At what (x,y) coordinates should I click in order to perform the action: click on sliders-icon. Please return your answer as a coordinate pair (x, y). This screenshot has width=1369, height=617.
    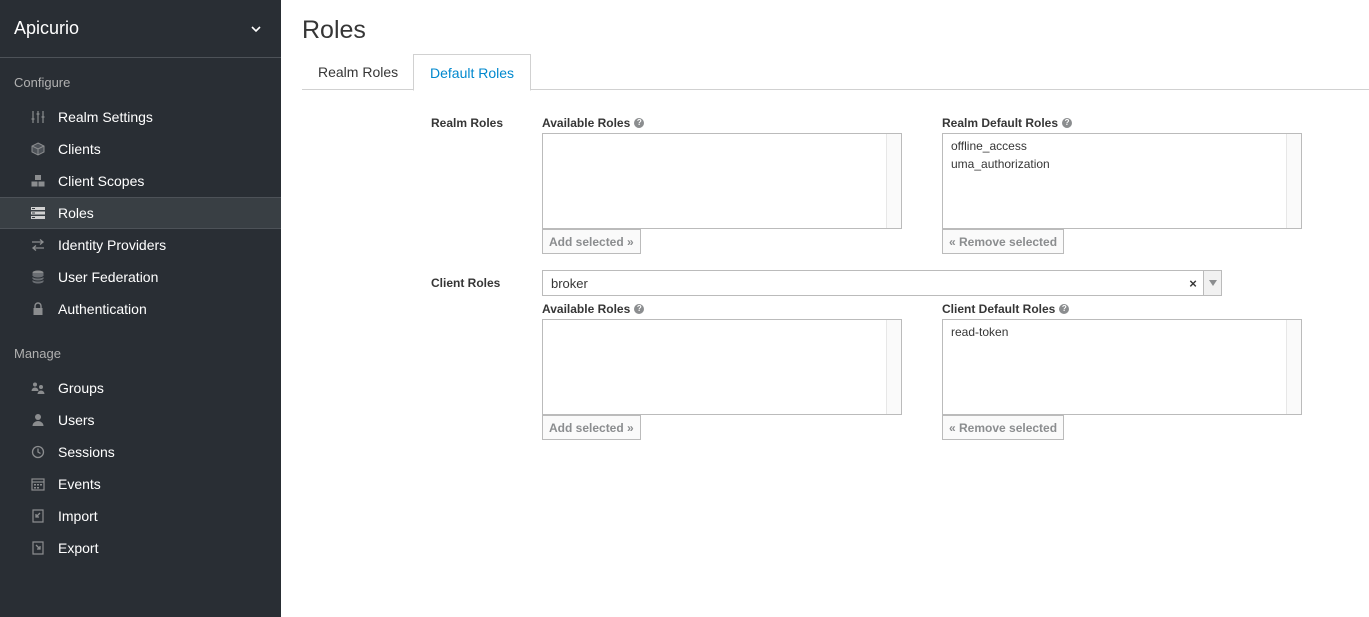
    Looking at the image, I should click on (38, 117).